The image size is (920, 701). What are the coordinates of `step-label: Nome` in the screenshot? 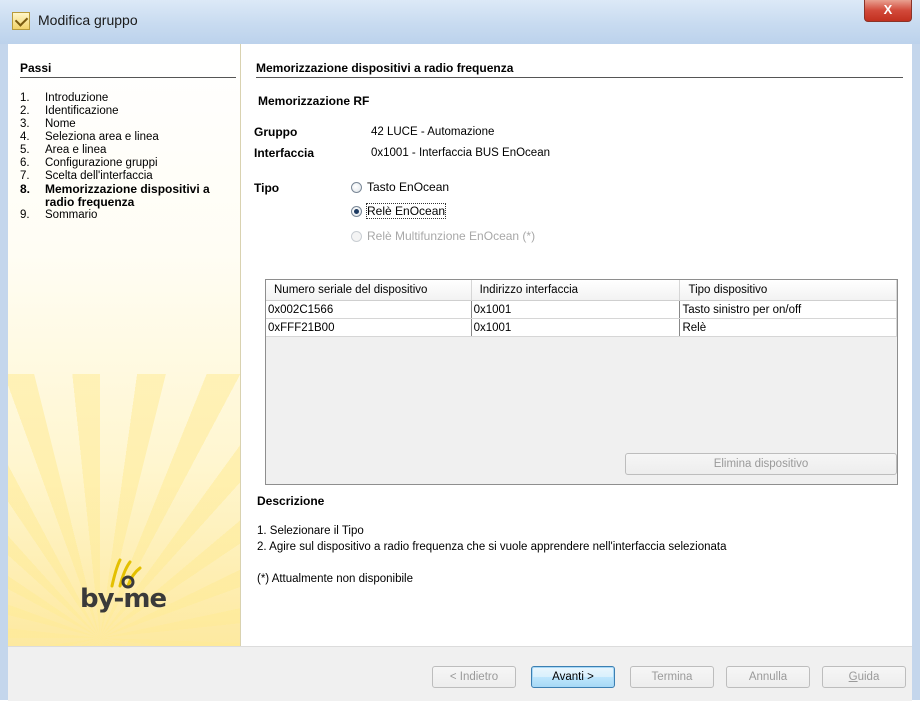 It's located at (60, 124).